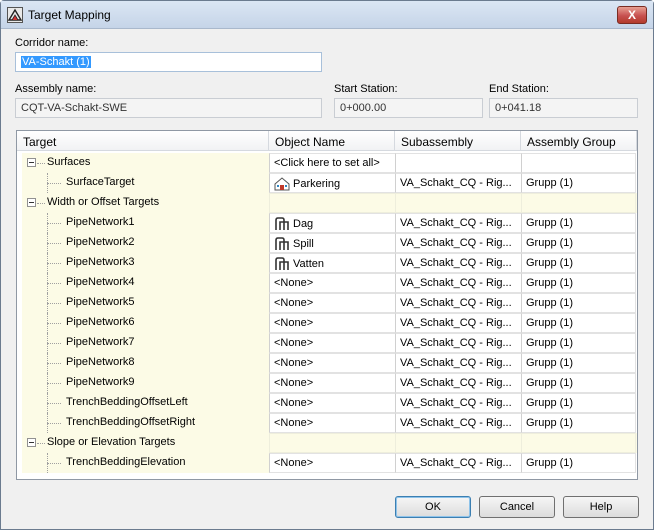 Image resolution: width=654 pixels, height=530 pixels. I want to click on start-station-field: 0+000.00, so click(408, 108).